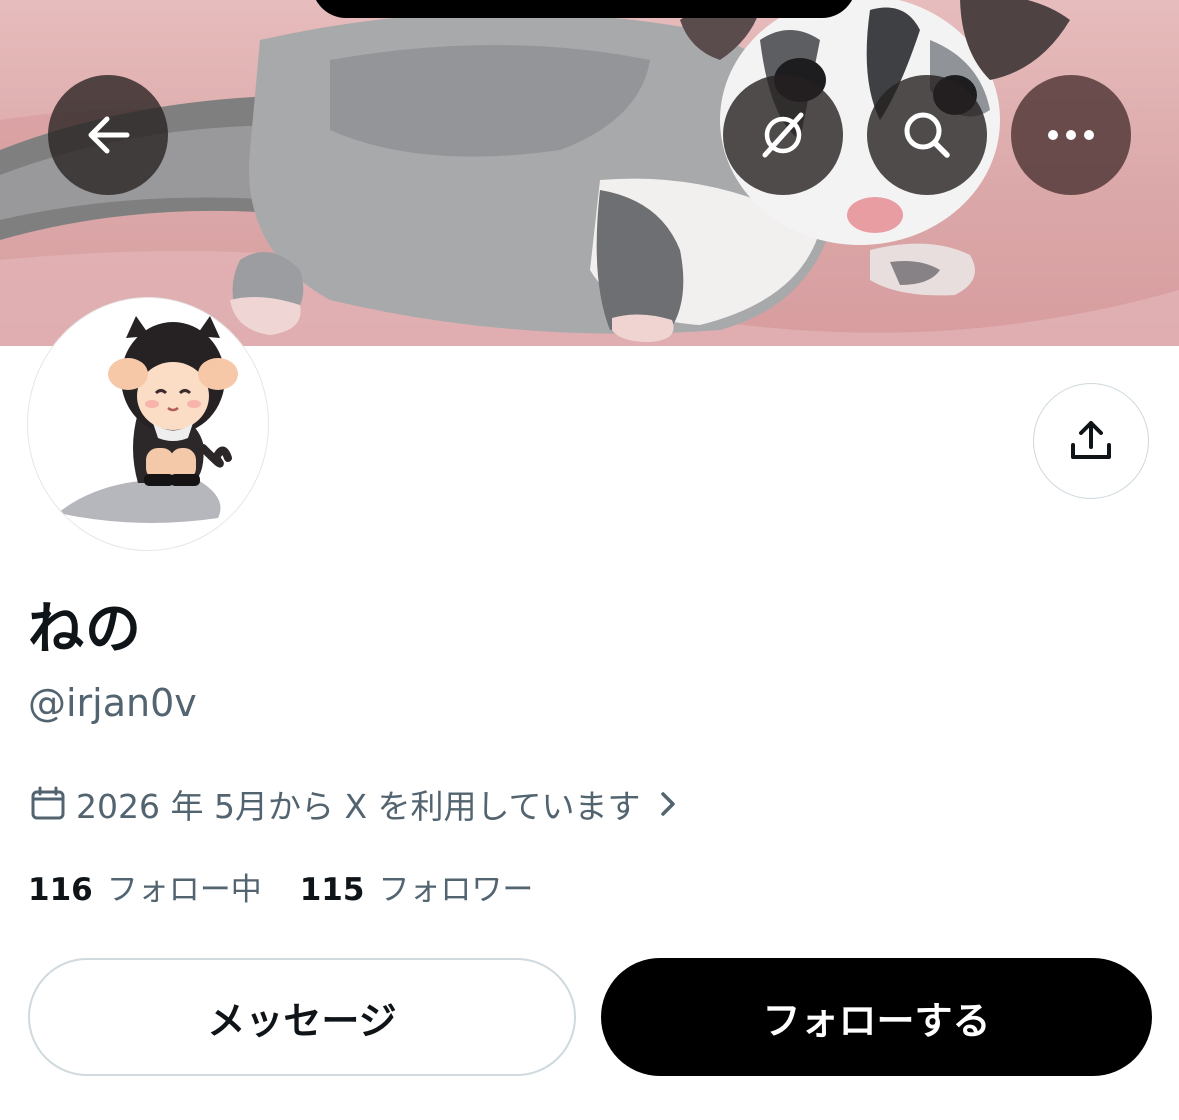  What do you see at coordinates (358, 806) in the screenshot?
I see `joined-date-text: 2026 年 5月から X を利用しています` at bounding box center [358, 806].